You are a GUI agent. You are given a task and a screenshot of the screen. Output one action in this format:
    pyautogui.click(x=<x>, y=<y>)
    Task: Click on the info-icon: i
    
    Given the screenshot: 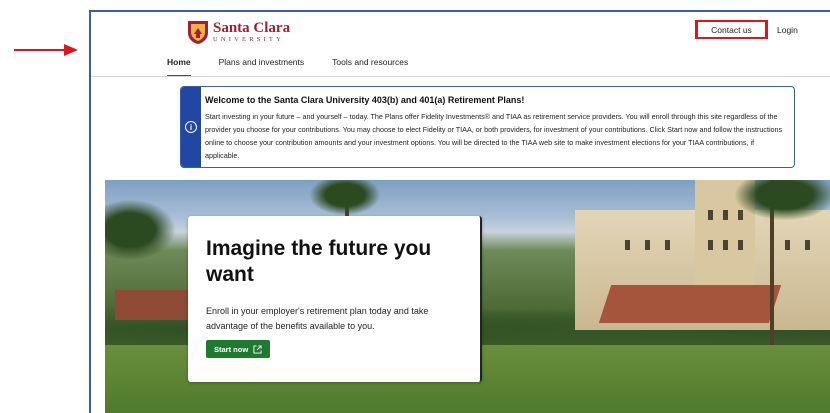 What is the action you would take?
    pyautogui.click(x=191, y=127)
    